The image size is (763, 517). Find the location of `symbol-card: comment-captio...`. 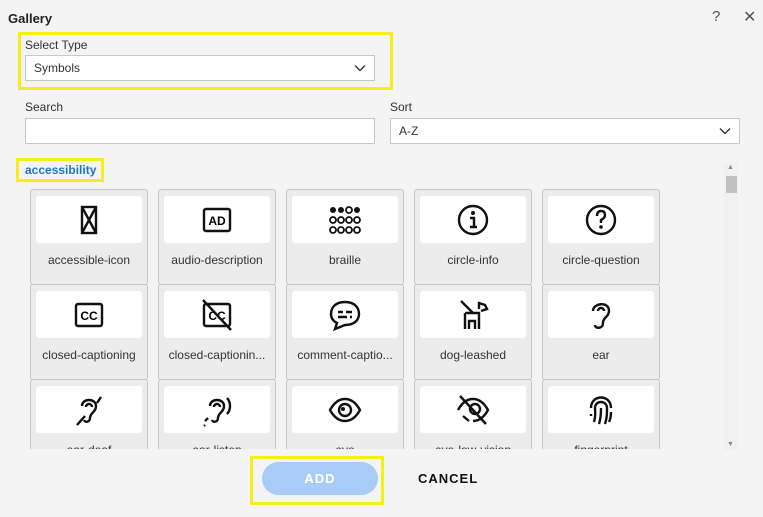

symbol-card: comment-captio... is located at coordinates (345, 332).